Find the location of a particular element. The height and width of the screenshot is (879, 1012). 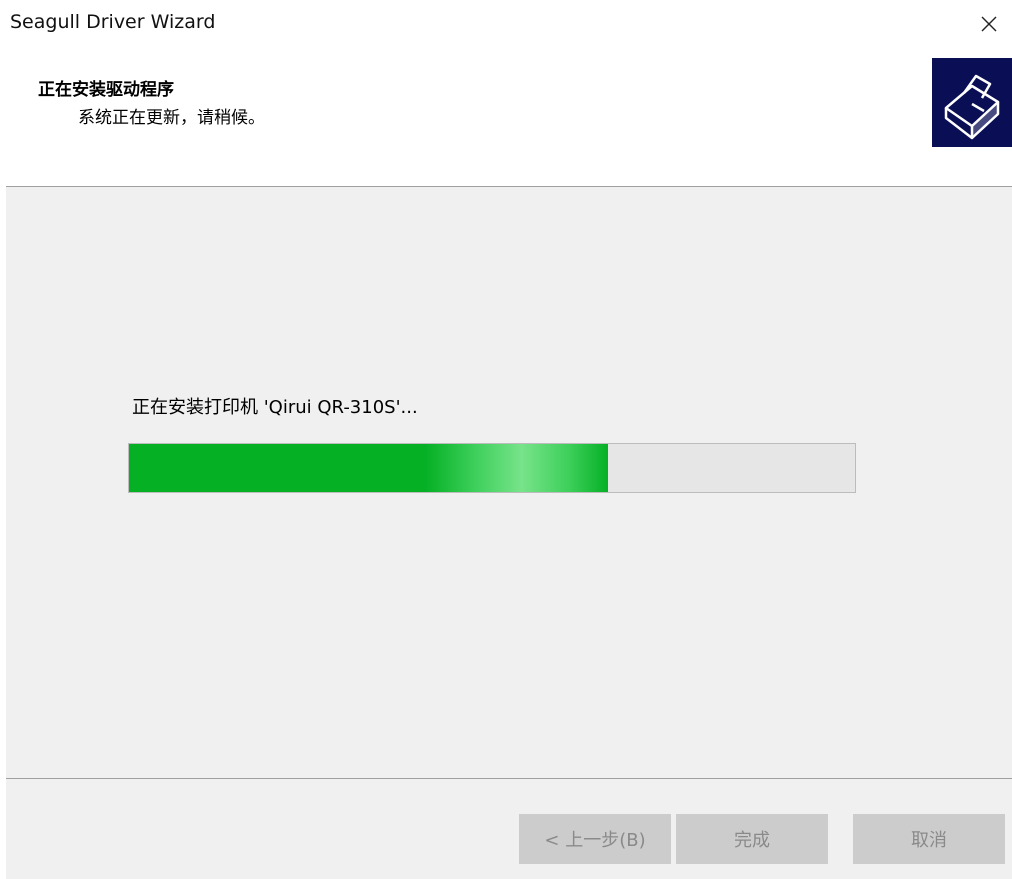

back-button: < 上一步(B) is located at coordinates (595, 839).